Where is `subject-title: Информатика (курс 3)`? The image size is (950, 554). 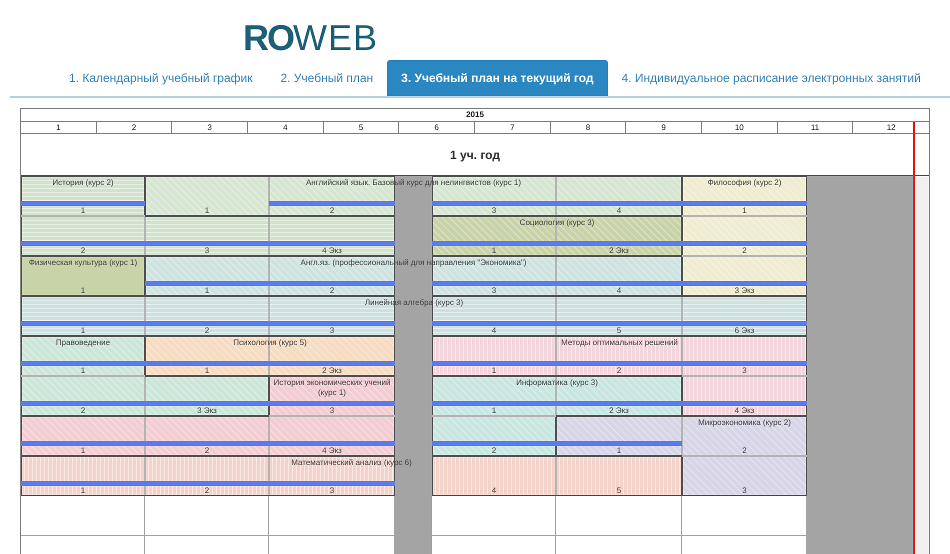
subject-title: Информатика (курс 3) is located at coordinates (557, 382).